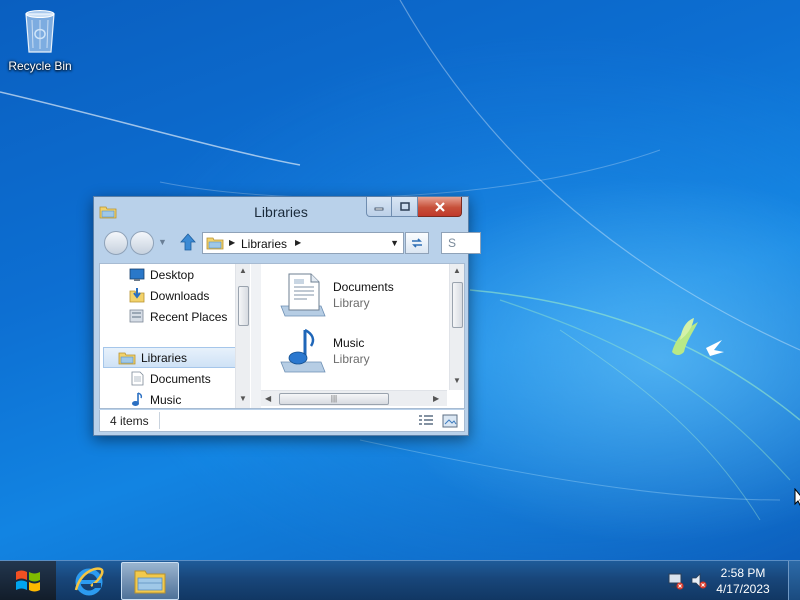  I want to click on nav-item-libraries: Libraries, so click(171, 357).